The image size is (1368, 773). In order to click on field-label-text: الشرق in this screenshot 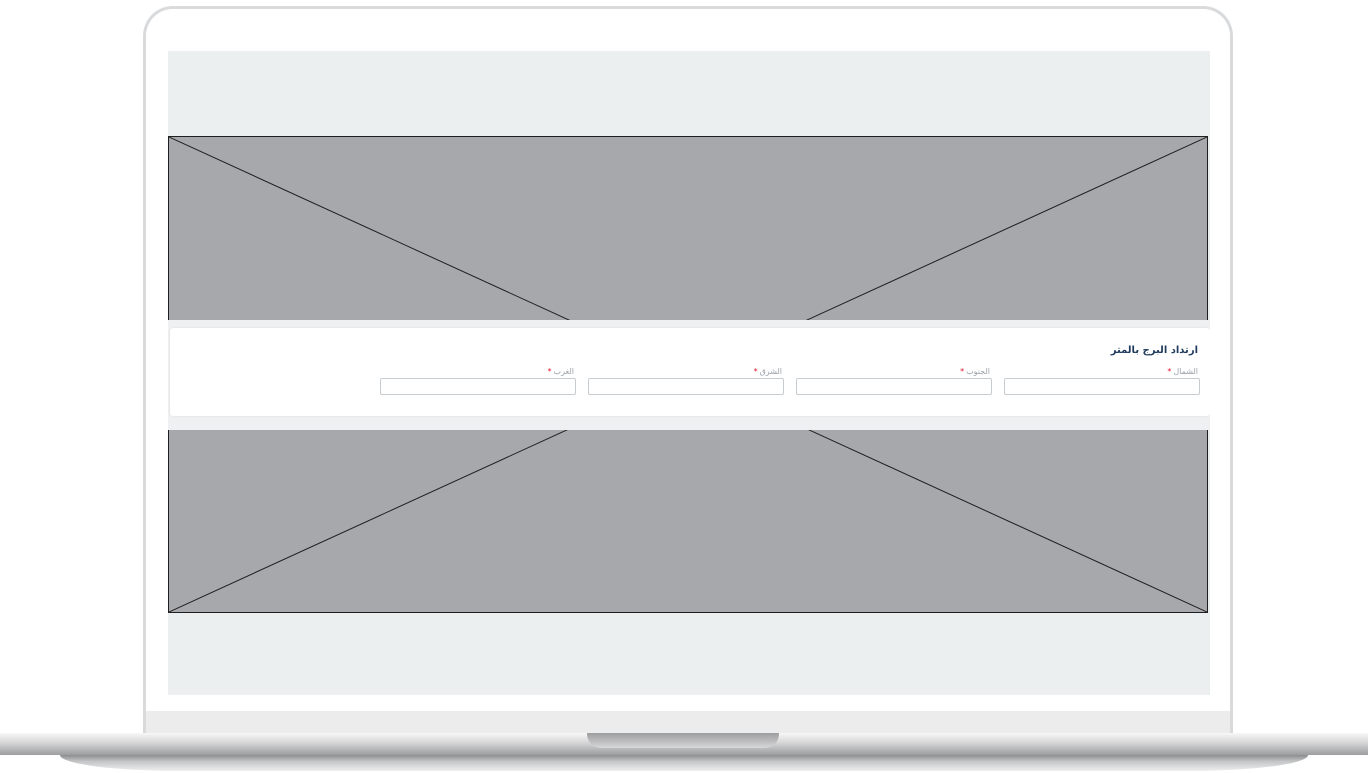, I will do `click(770, 371)`.